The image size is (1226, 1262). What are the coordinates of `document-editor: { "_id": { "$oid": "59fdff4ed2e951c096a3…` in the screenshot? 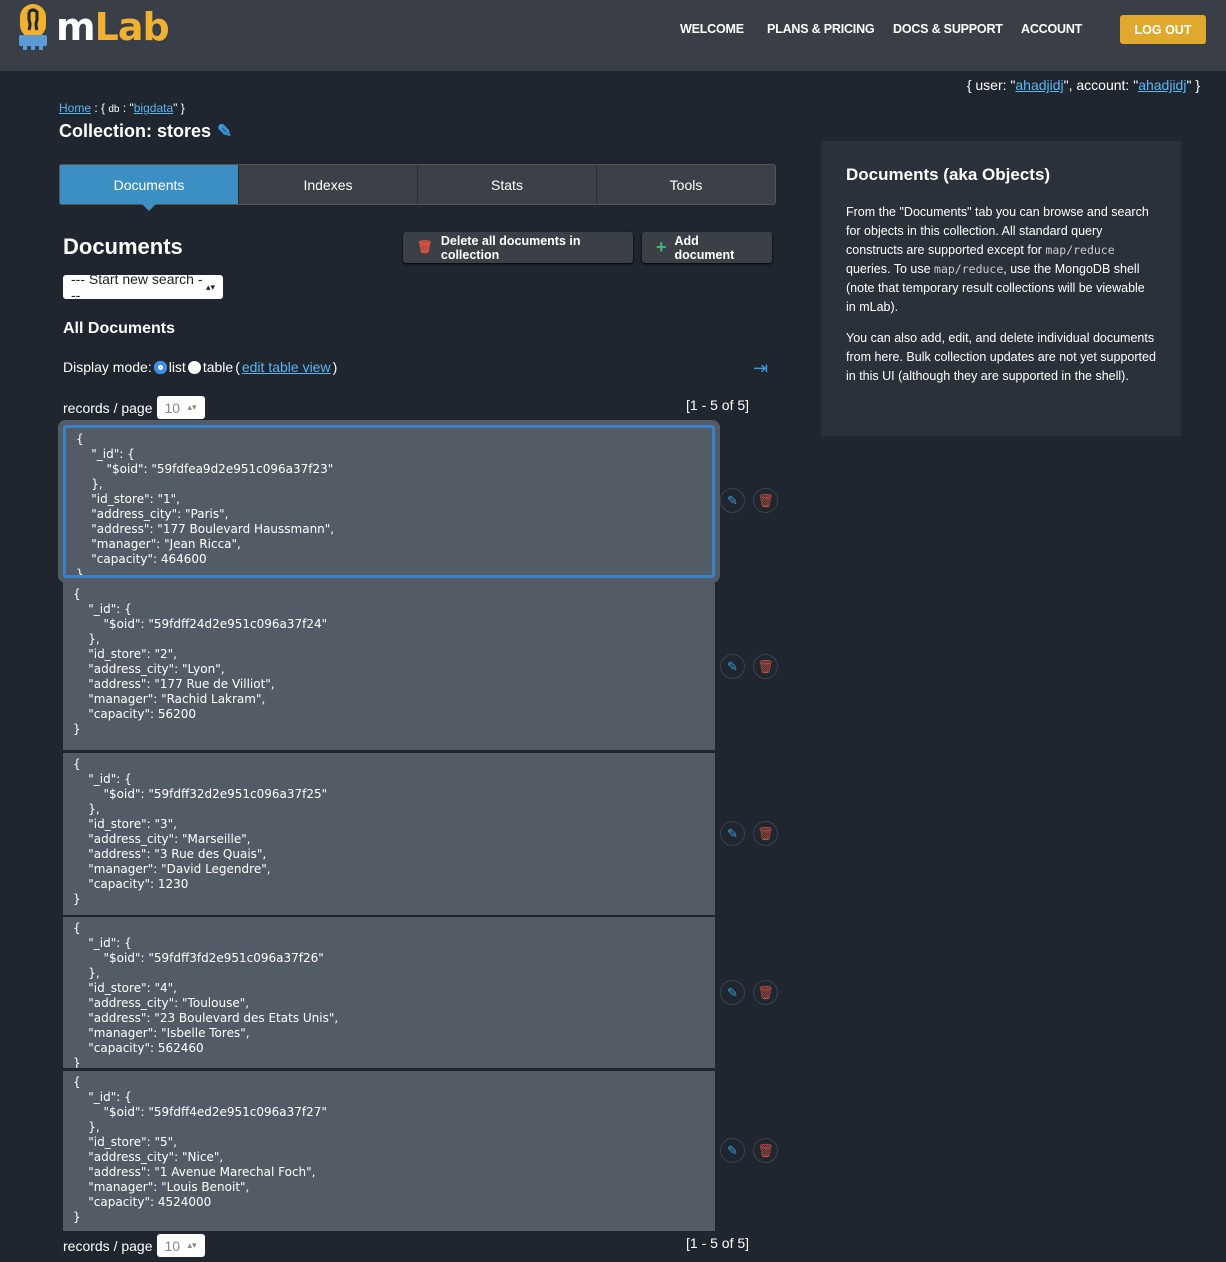 It's located at (389, 1151).